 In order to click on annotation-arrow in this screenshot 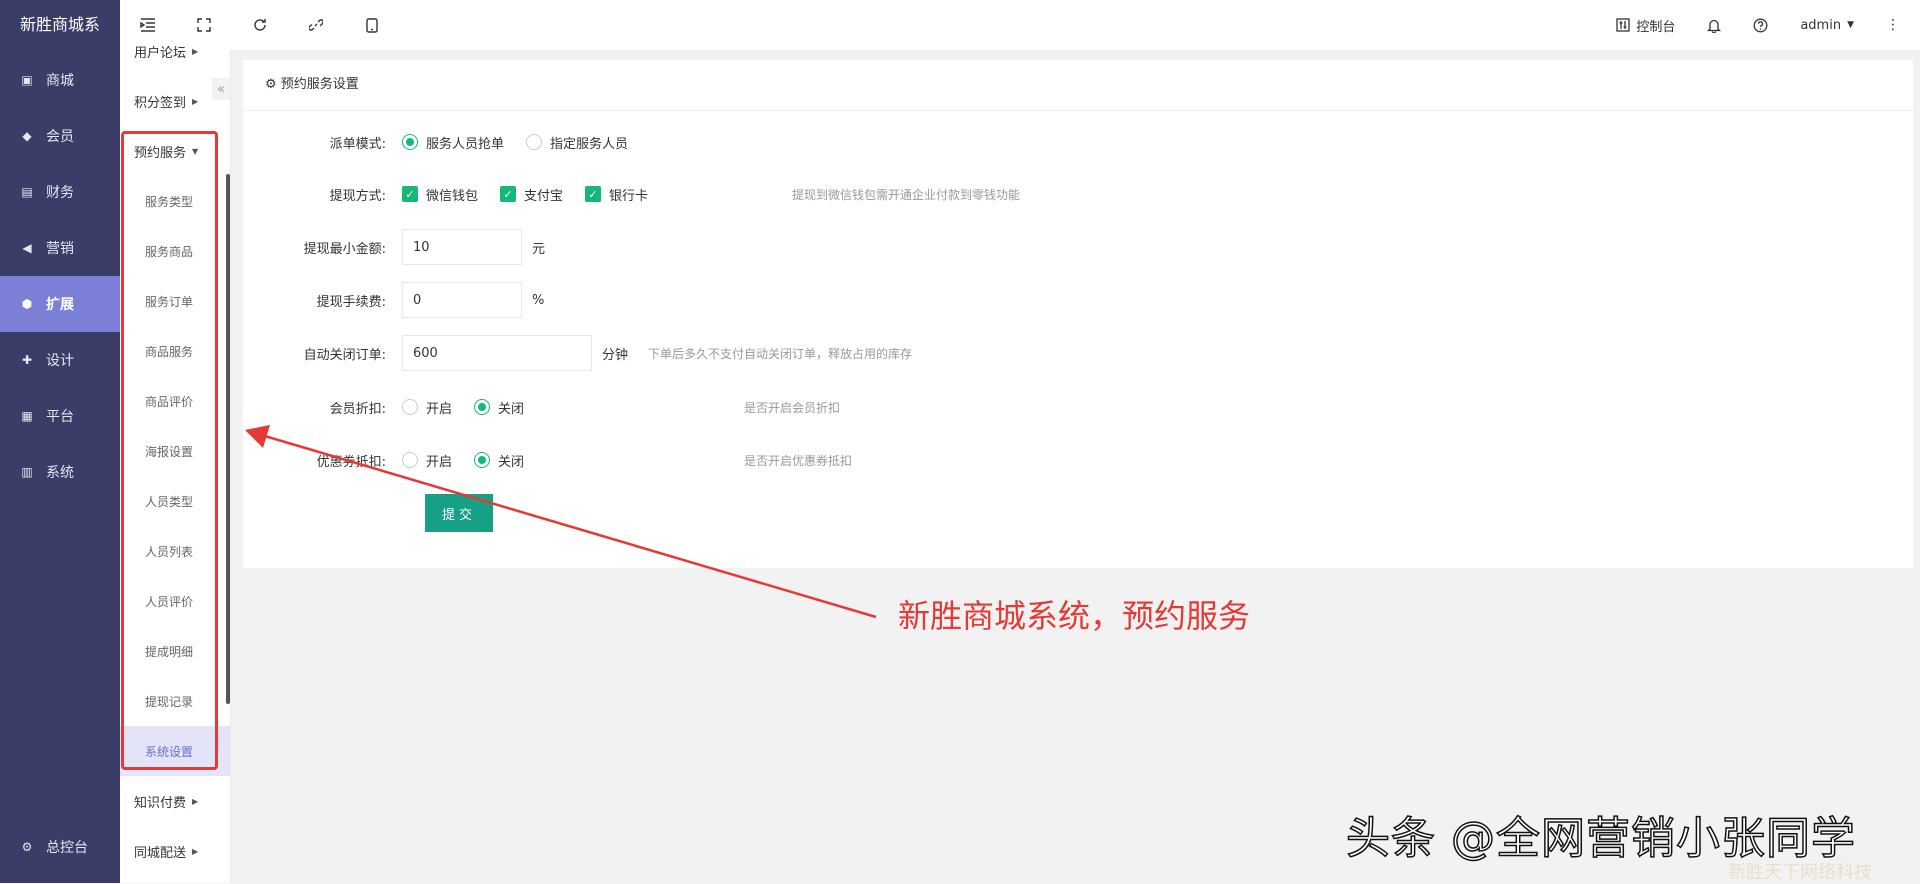, I will do `click(561, 522)`.